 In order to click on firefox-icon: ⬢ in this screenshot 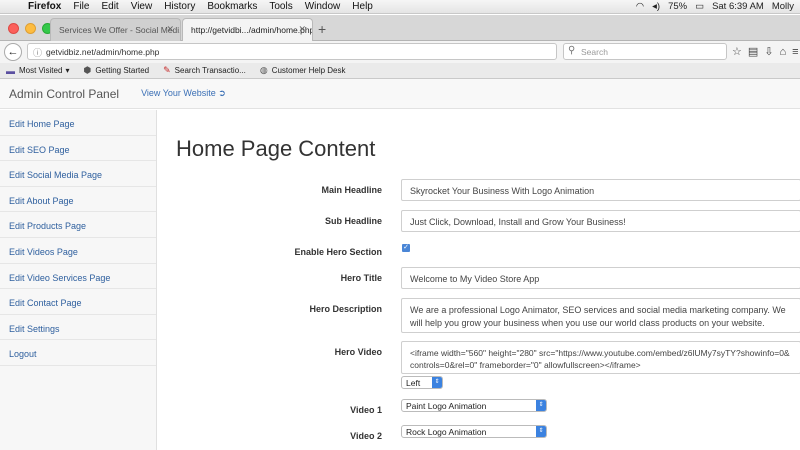, I will do `click(87, 70)`.